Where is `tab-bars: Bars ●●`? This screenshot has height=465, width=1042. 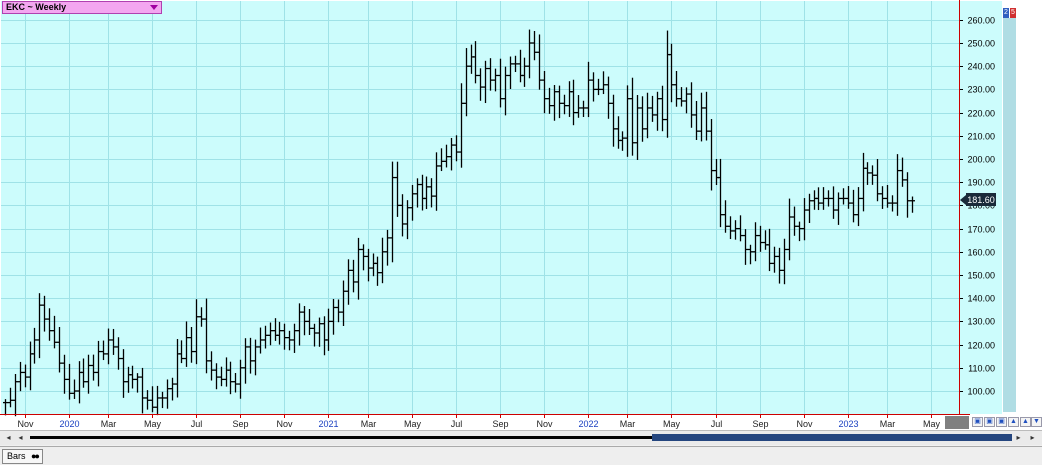
tab-bars: Bars ●● is located at coordinates (22, 456).